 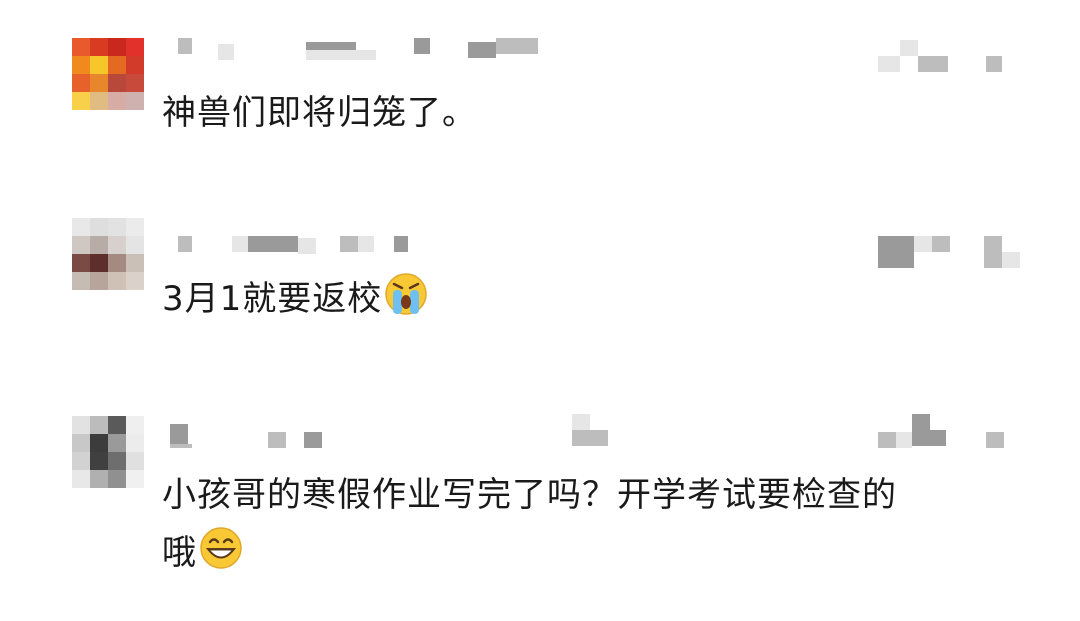 I want to click on grinning-face-icon, so click(x=221, y=557).